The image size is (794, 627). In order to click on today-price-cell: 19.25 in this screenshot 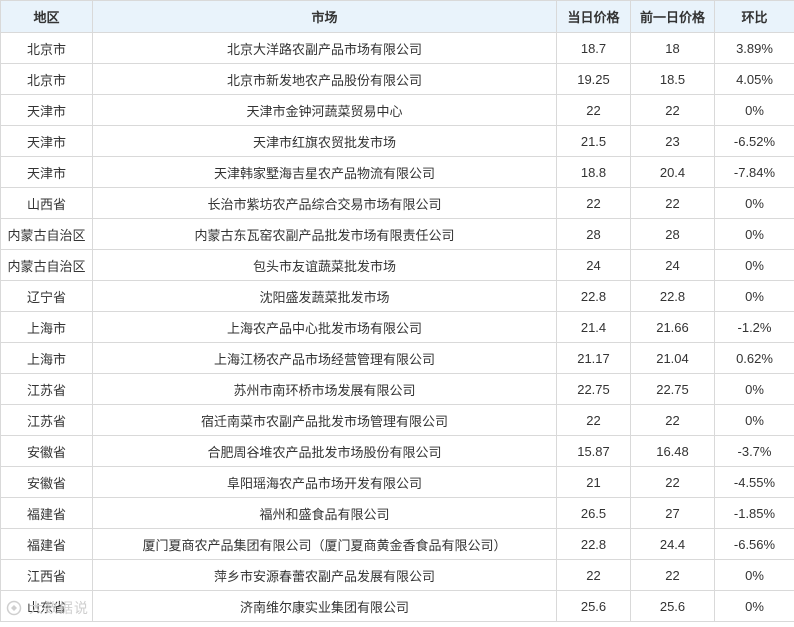, I will do `click(593, 79)`.